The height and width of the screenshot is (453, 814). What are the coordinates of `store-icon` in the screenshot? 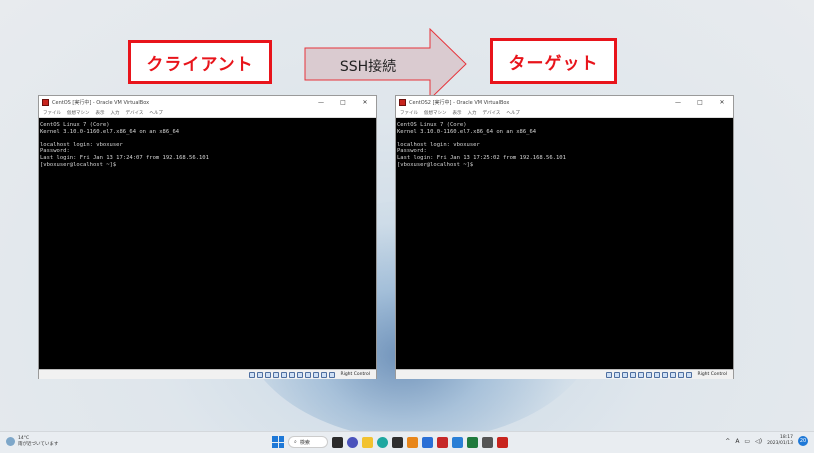 It's located at (397, 442).